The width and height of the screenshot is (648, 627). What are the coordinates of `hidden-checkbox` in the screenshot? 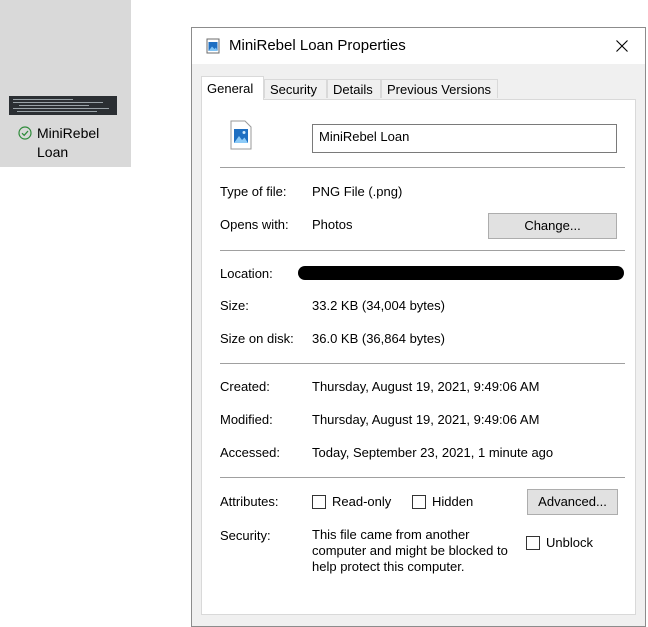 It's located at (419, 502).